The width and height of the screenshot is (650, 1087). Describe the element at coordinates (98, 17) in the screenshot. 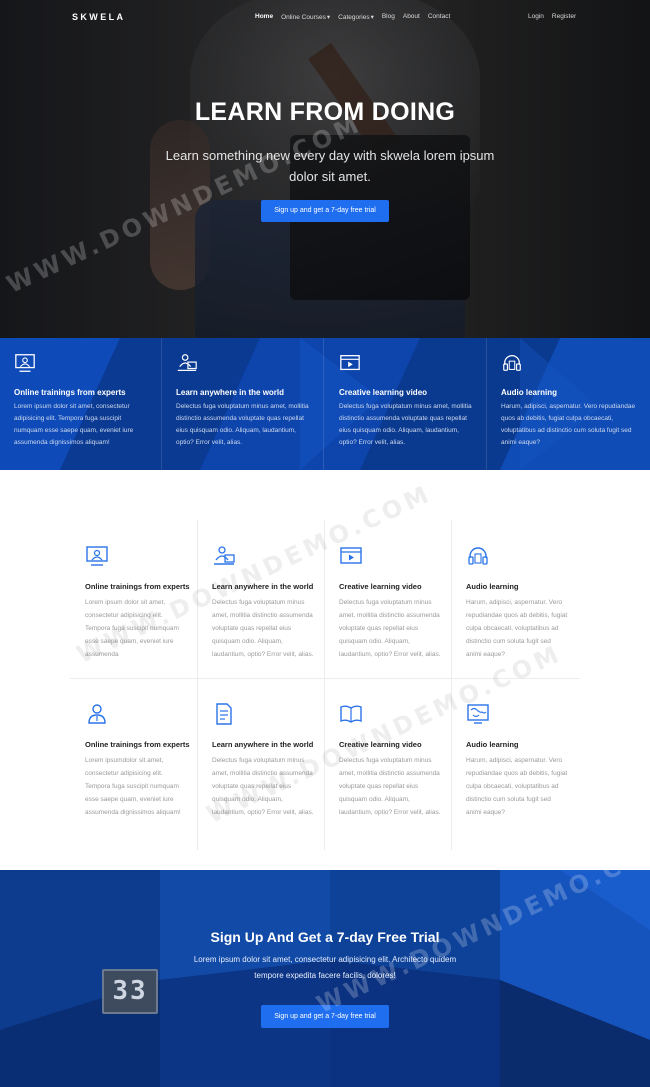

I see `brand-logo: SKWELA` at that location.